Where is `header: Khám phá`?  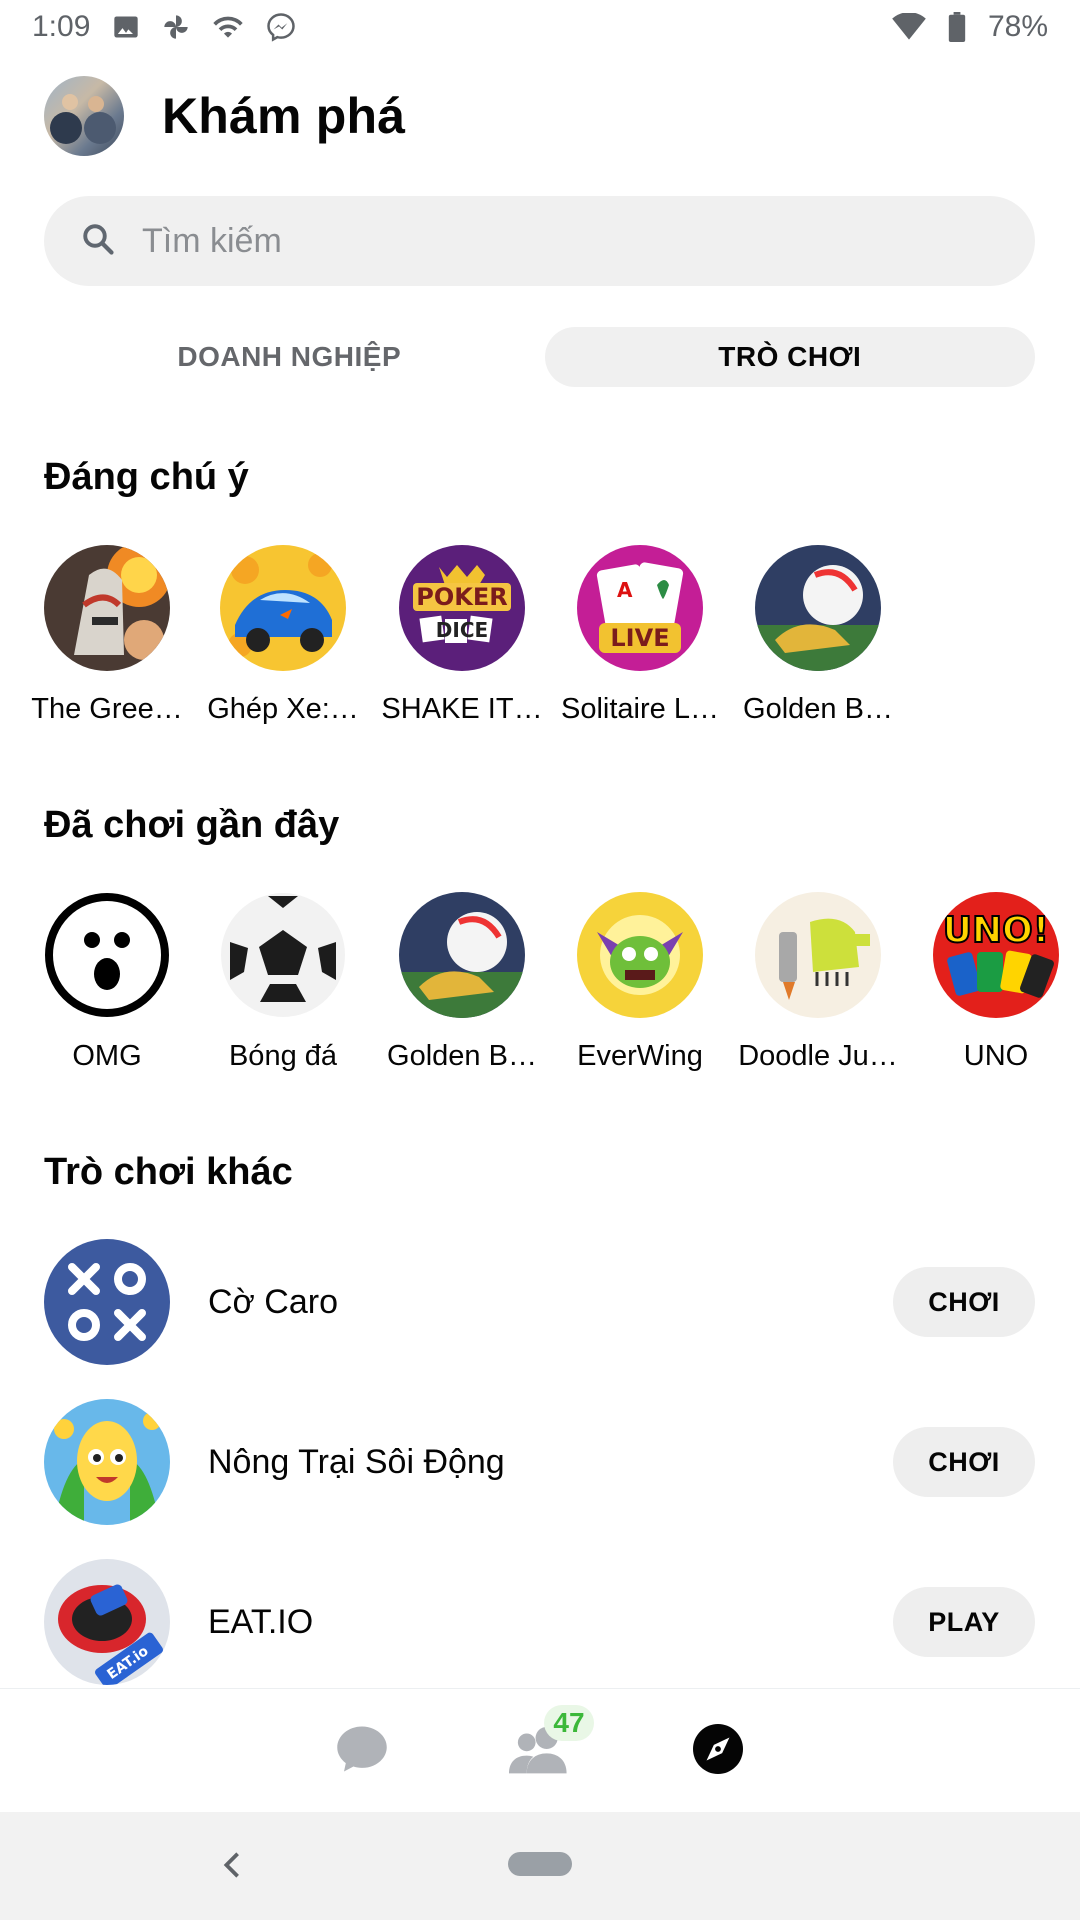
header: Khám phá is located at coordinates (224, 116).